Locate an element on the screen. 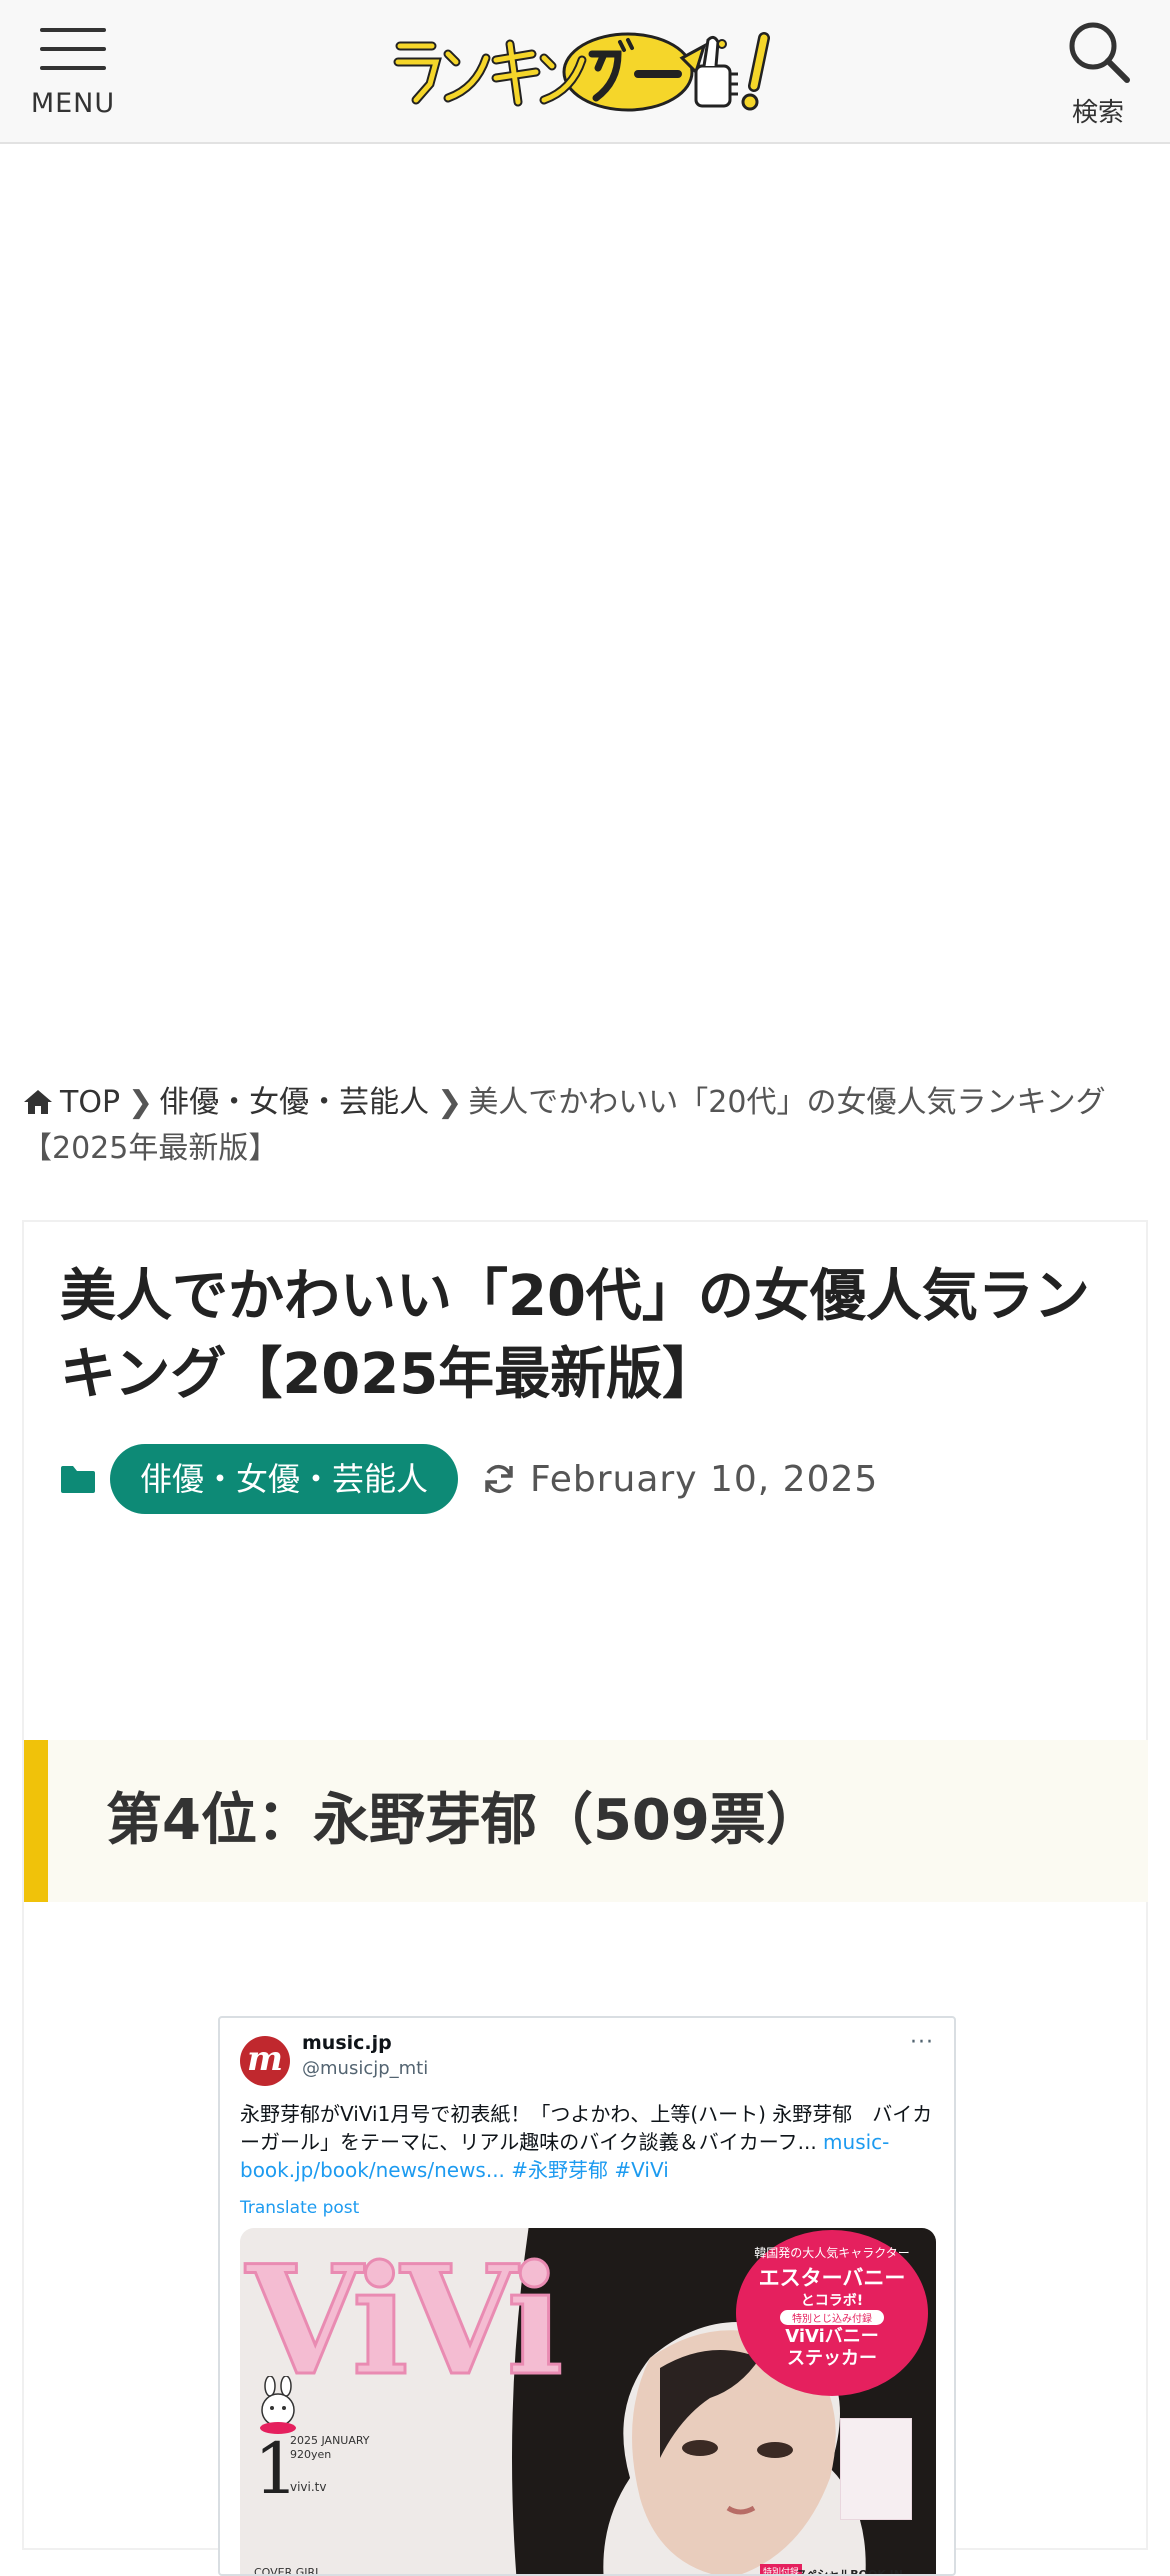  rank-heading: 第4位：永野芽郁（509票） is located at coordinates (586, 1821).